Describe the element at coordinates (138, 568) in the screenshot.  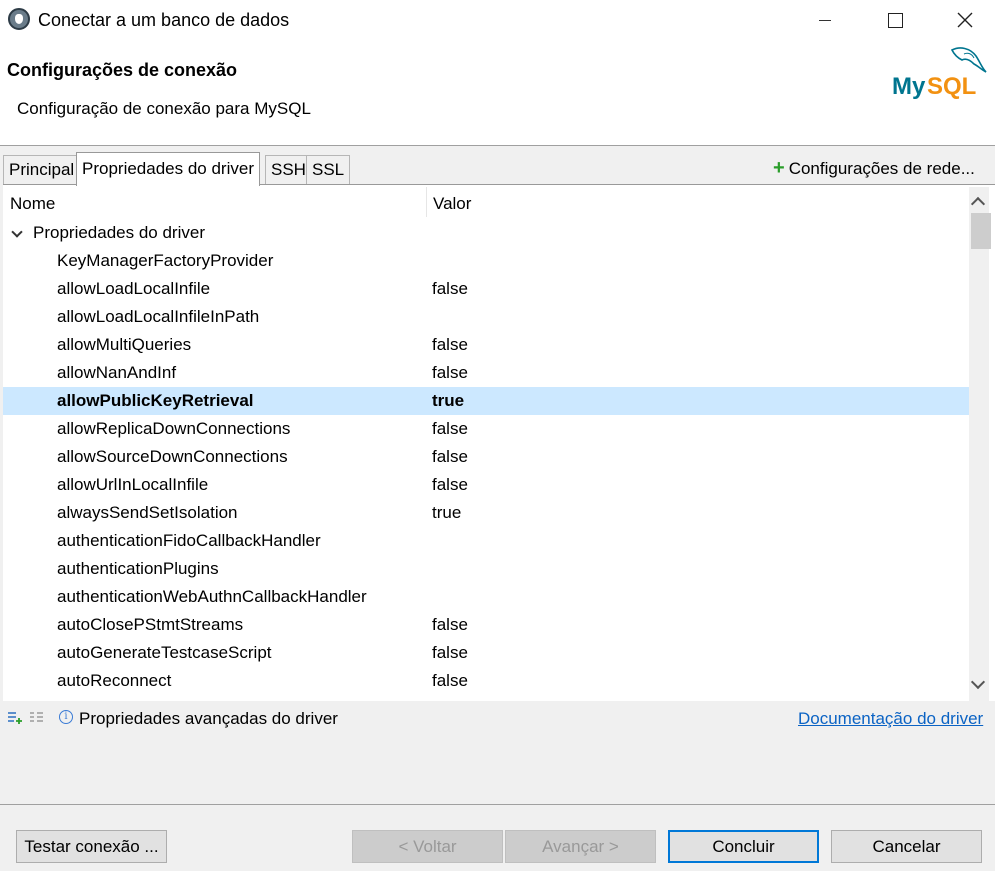
I see `property-name: authenticationPlugins` at that location.